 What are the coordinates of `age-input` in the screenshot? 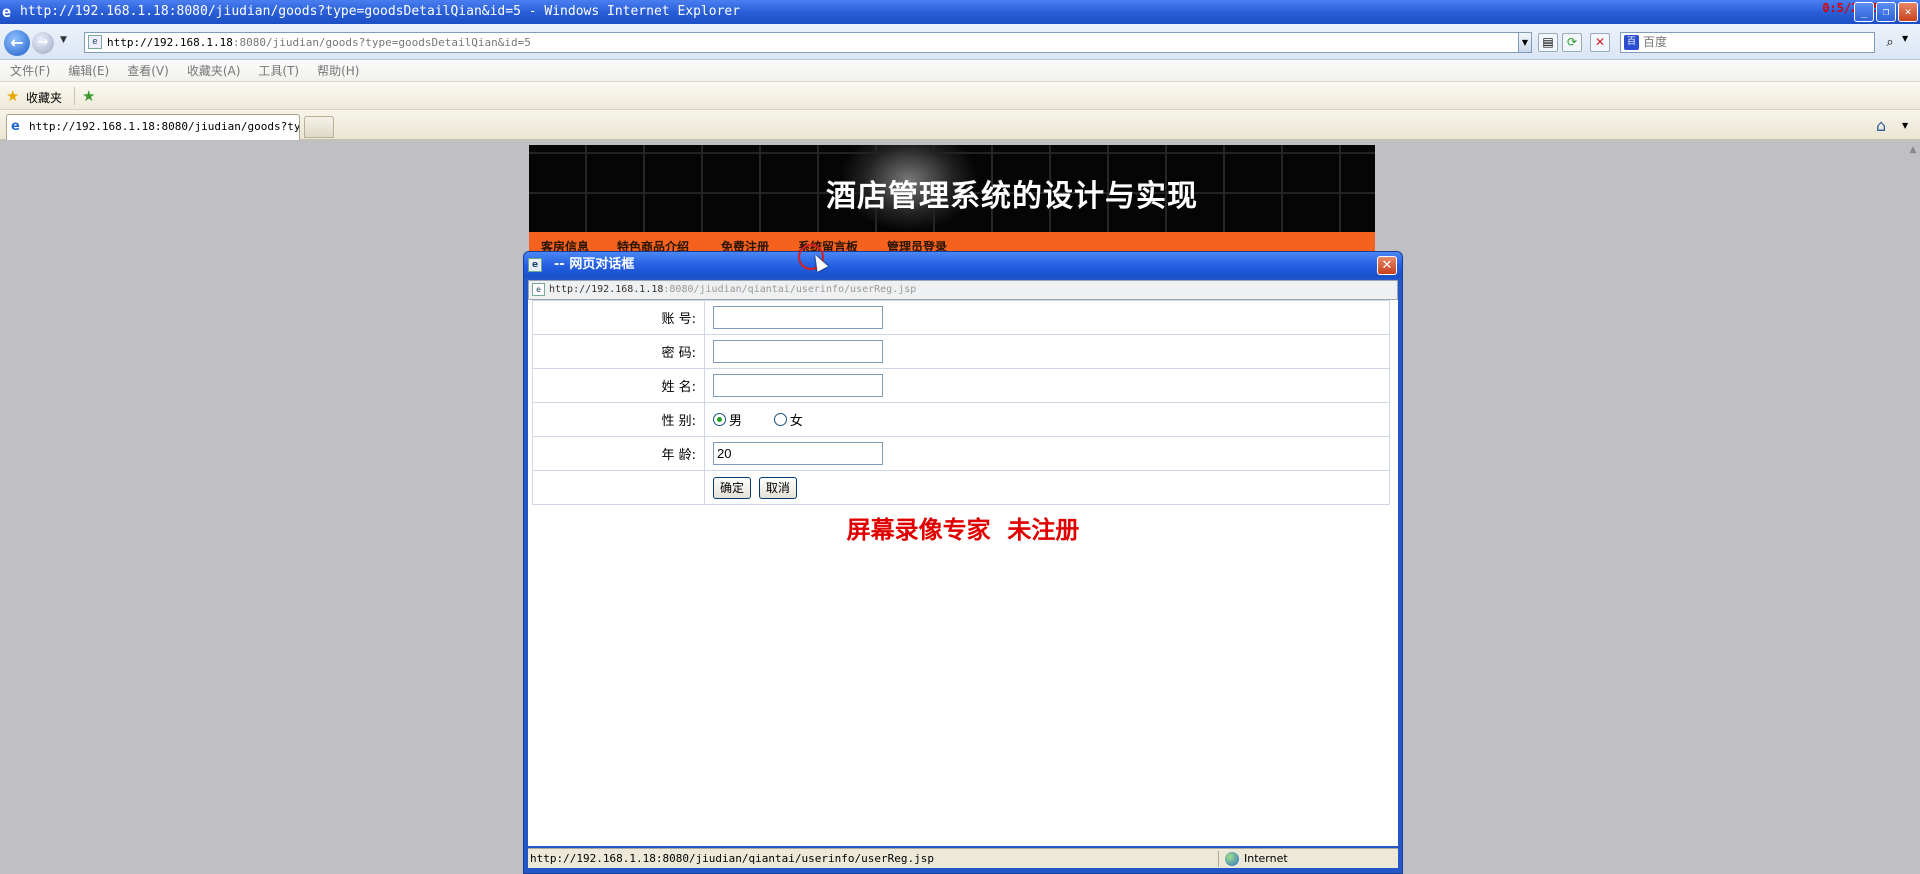 It's located at (798, 453).